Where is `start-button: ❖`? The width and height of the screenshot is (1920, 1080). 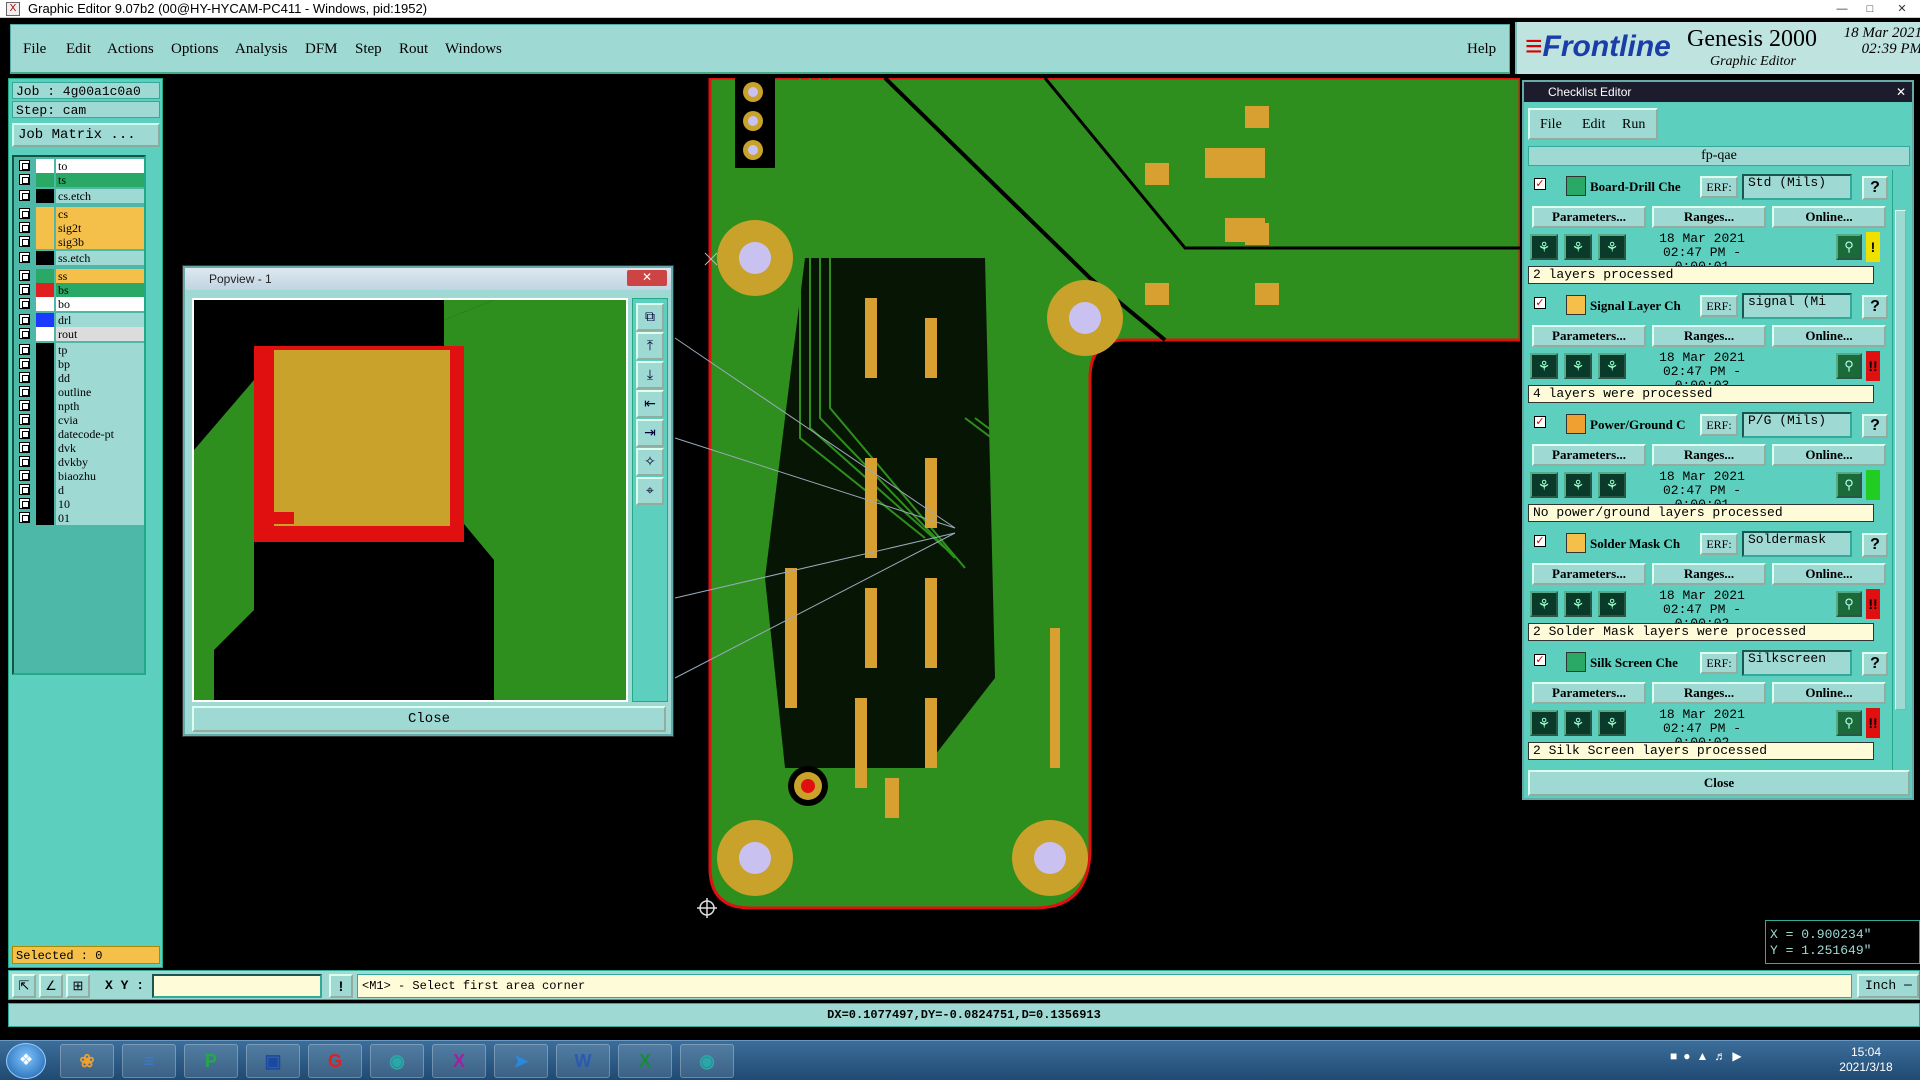 start-button: ❖ is located at coordinates (26, 1061).